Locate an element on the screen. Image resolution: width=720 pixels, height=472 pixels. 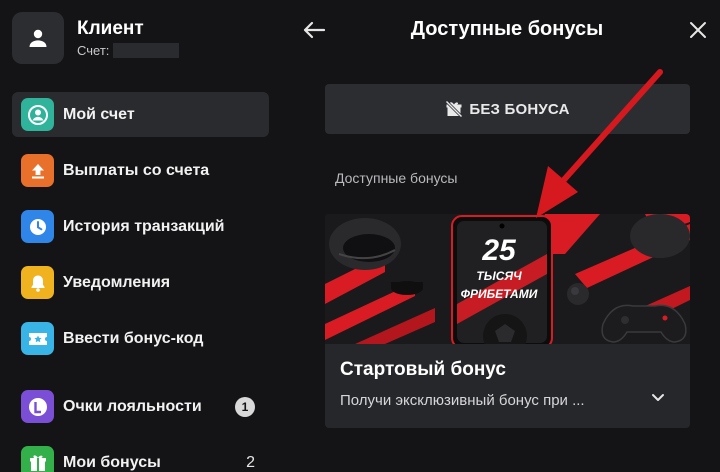
ticket-icon is located at coordinates (37, 338).